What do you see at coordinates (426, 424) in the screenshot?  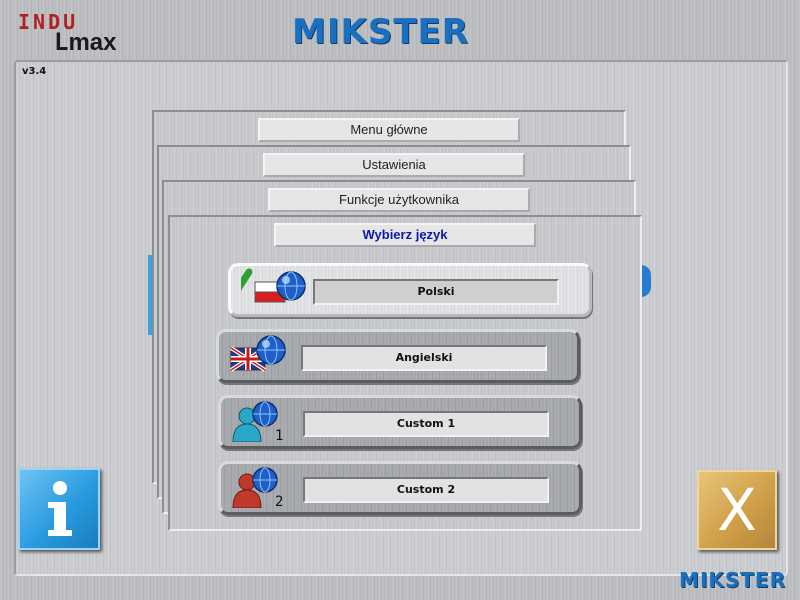 I see `language-label-custom-1: Custom 1` at bounding box center [426, 424].